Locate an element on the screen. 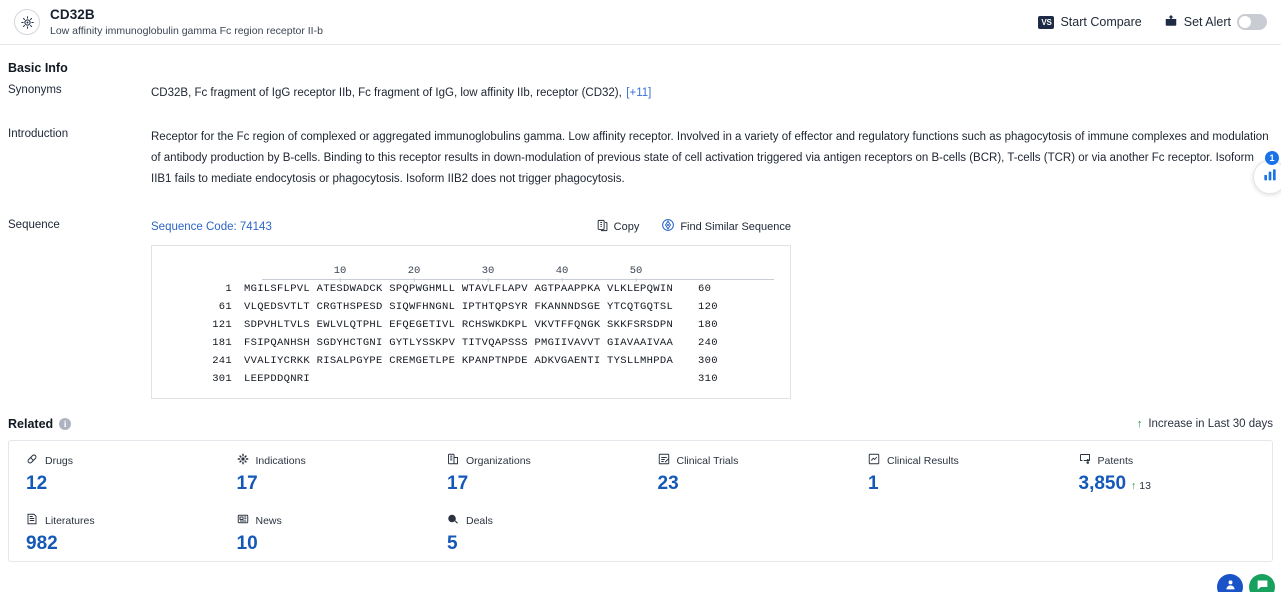 This screenshot has height=592, width=1281. chat-button is located at coordinates (1262, 583).